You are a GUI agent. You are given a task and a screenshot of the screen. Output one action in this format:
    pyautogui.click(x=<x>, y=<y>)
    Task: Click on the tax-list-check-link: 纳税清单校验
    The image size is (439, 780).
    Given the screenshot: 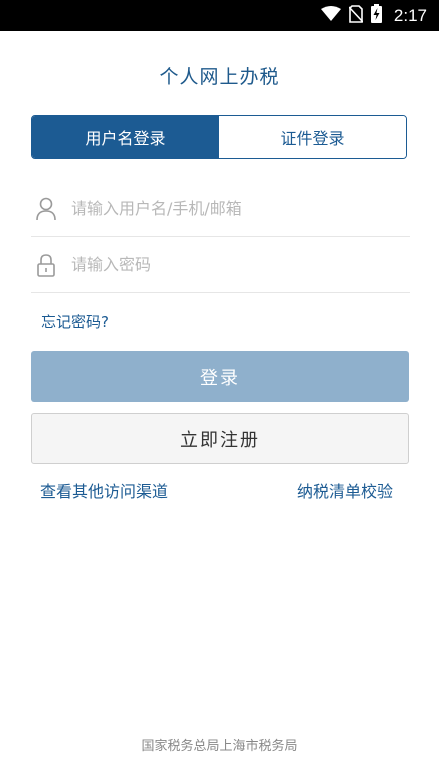 What is the action you would take?
    pyautogui.click(x=345, y=490)
    